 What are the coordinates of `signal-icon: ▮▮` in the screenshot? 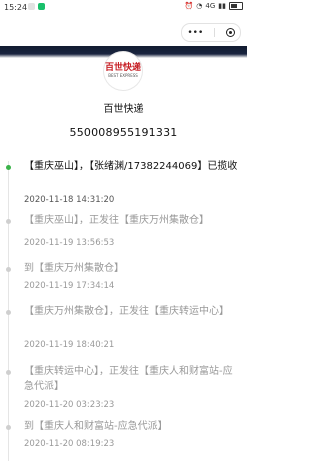 It's located at (222, 6).